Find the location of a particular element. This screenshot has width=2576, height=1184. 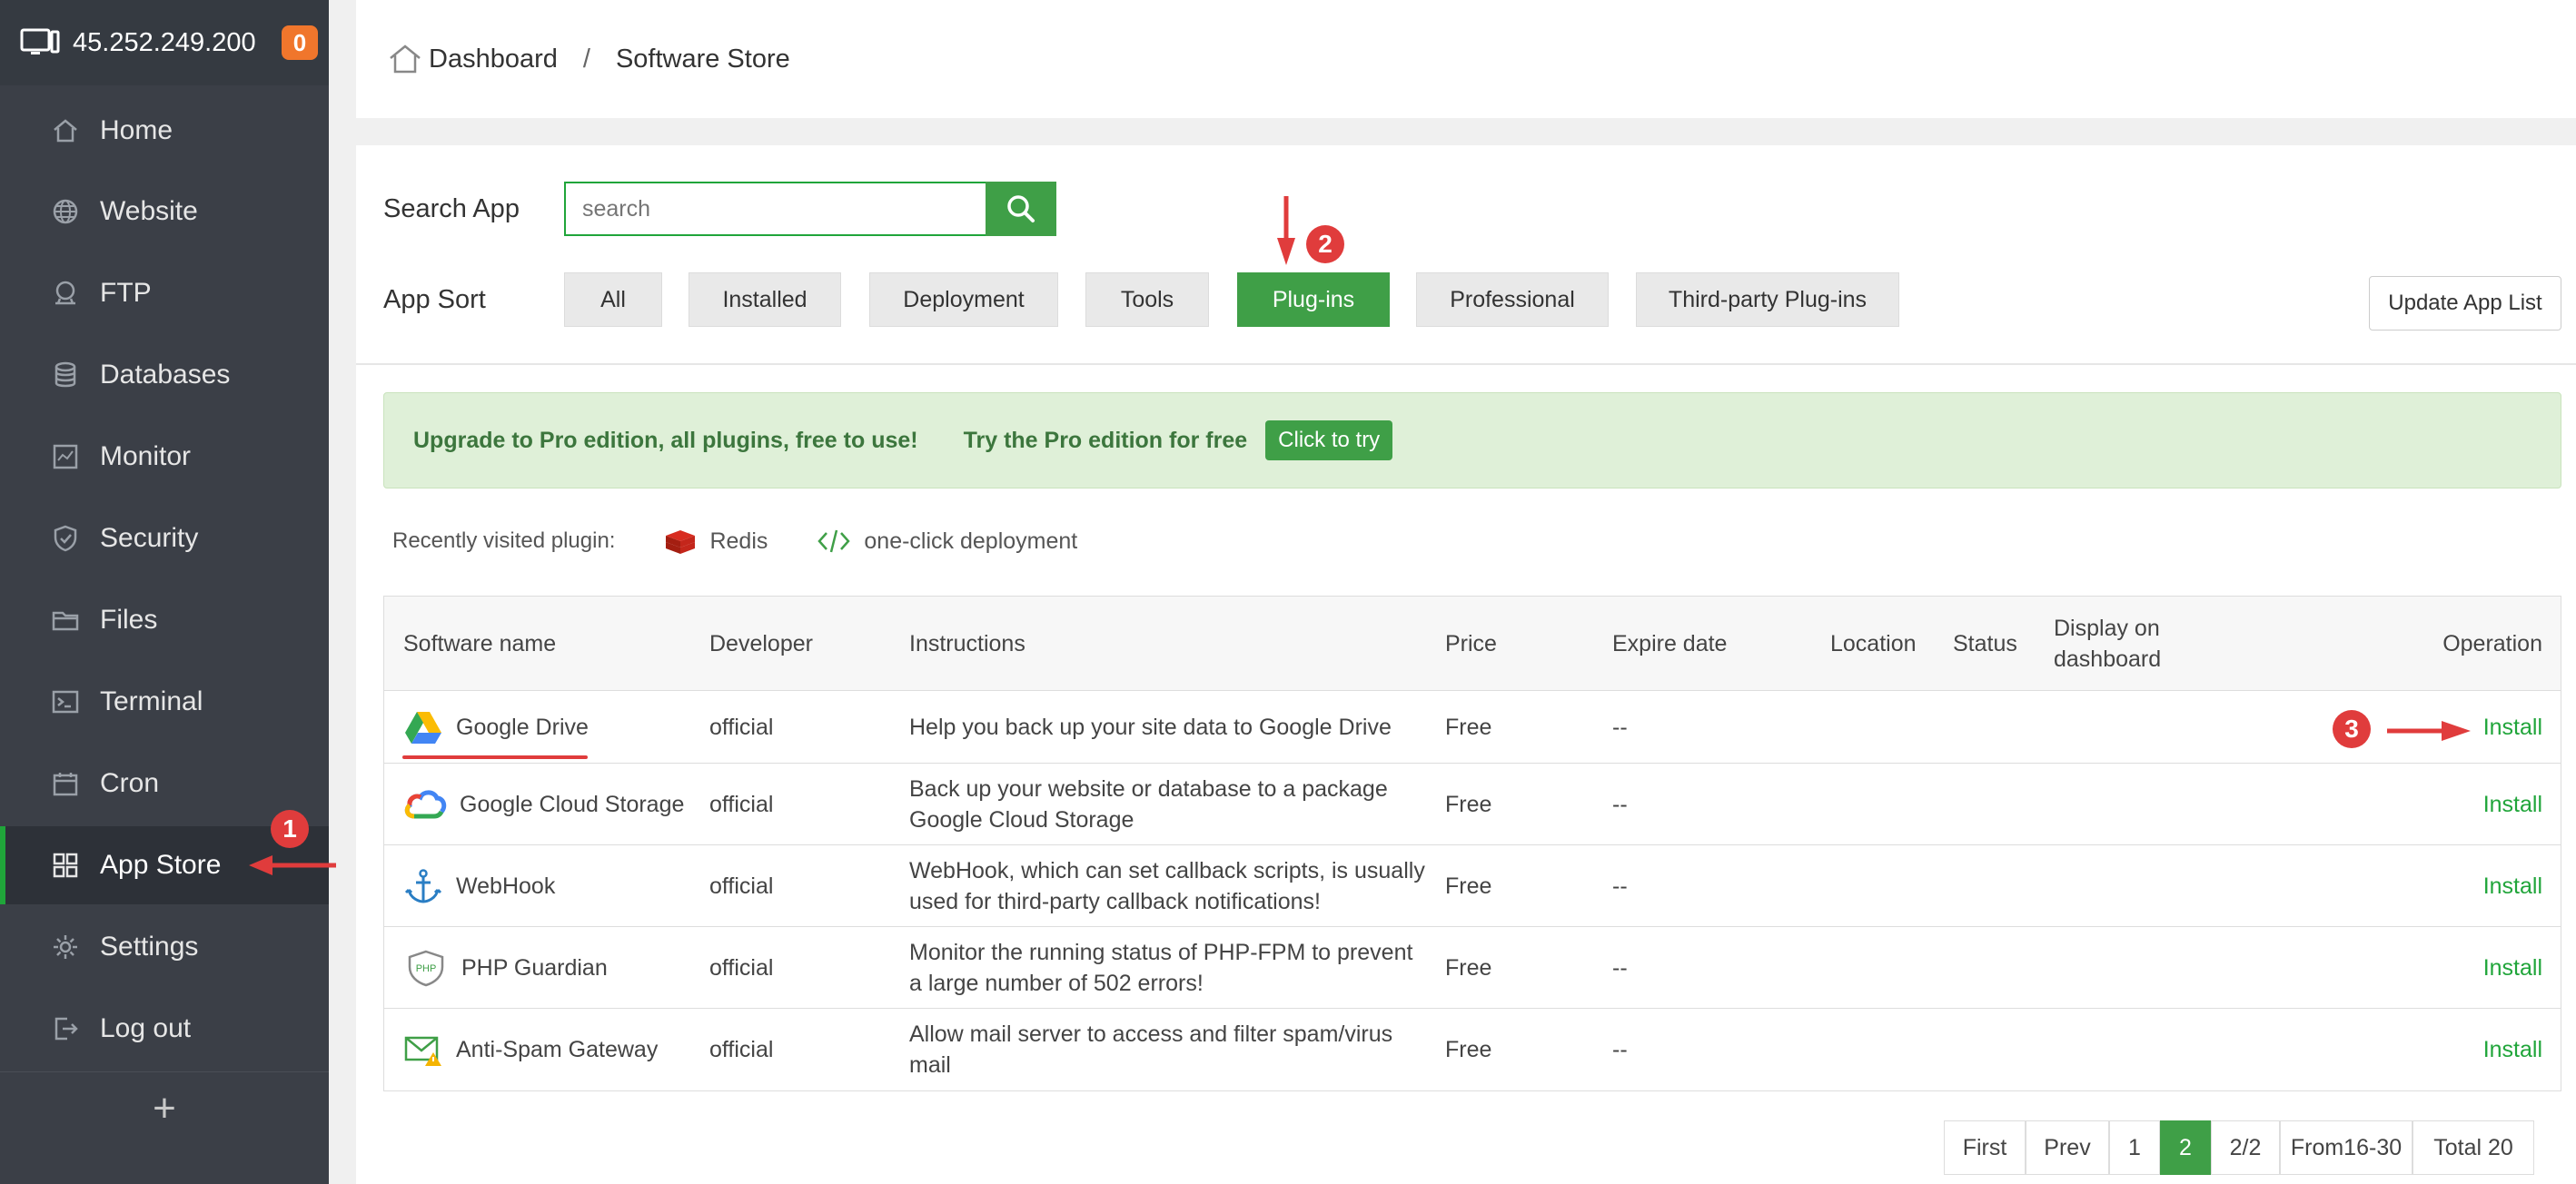

software-name: Anti-Spam Gateway is located at coordinates (557, 1049).